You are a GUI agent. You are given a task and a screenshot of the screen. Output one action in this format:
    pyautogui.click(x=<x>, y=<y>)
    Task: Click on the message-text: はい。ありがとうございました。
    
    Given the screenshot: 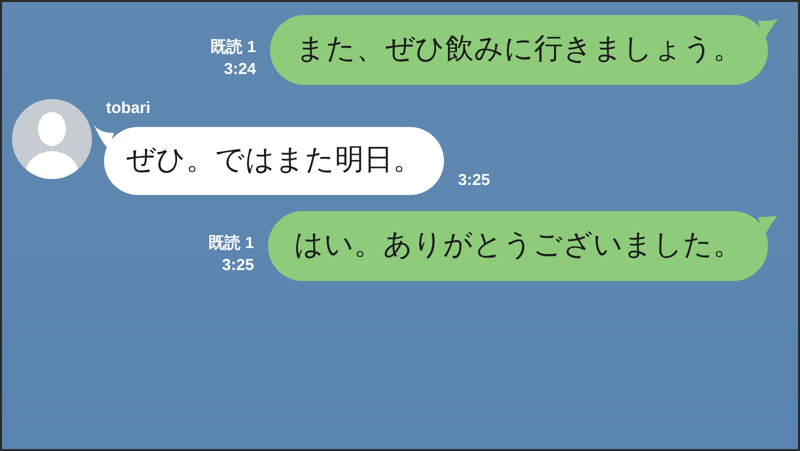 What is the action you would take?
    pyautogui.click(x=518, y=246)
    